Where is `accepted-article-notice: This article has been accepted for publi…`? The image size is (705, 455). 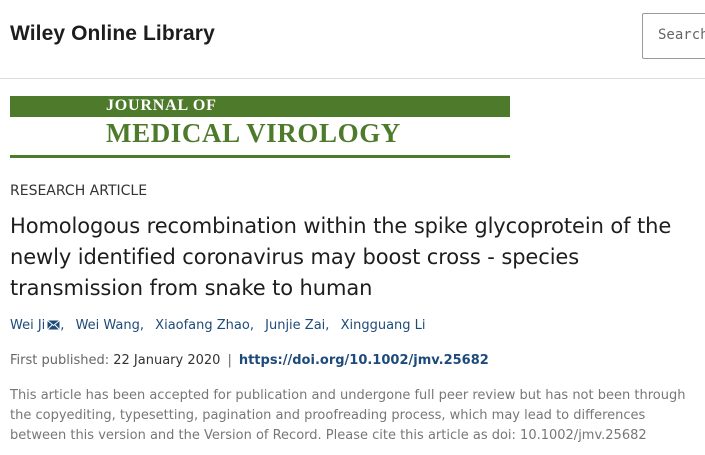 accepted-article-notice: This article has been accepted for publi… is located at coordinates (348, 415).